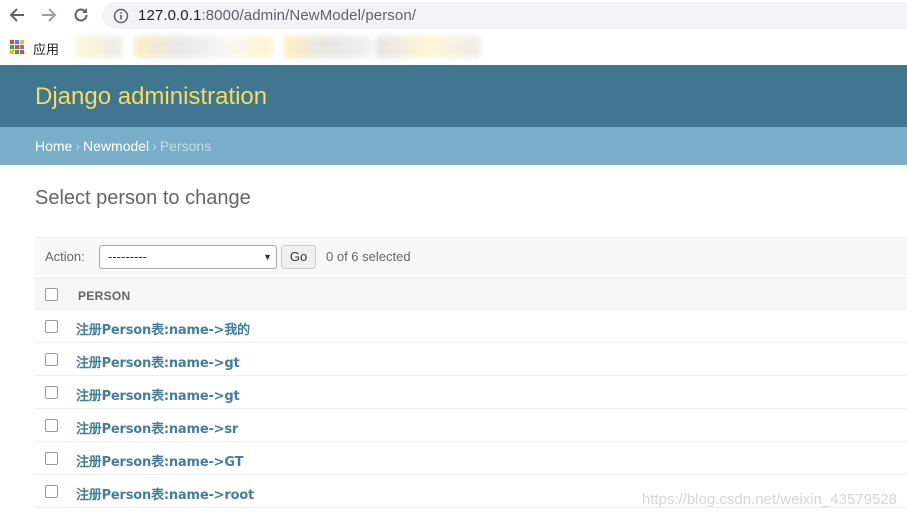 This screenshot has height=517, width=907. Describe the element at coordinates (143, 198) in the screenshot. I see `page-title: Select person to change` at that location.